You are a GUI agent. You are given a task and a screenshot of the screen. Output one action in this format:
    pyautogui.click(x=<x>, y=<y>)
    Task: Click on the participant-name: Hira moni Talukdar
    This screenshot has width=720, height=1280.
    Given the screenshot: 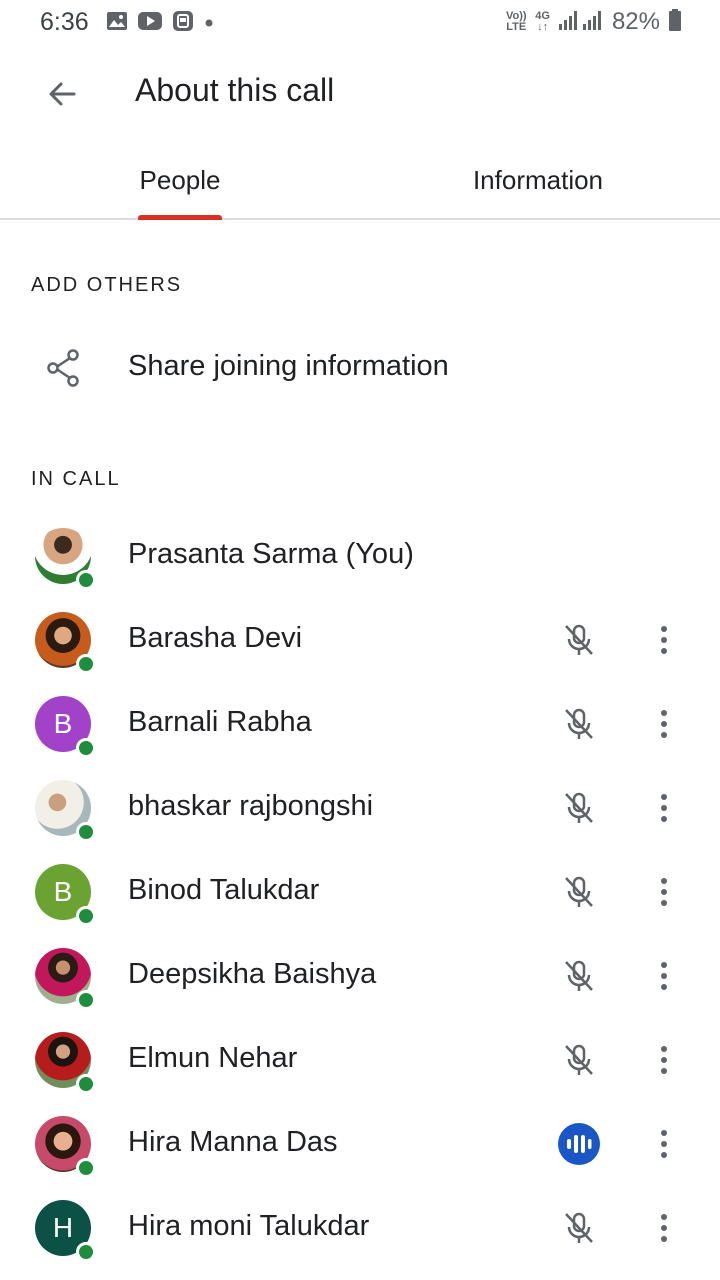 What is the action you would take?
    pyautogui.click(x=249, y=1226)
    